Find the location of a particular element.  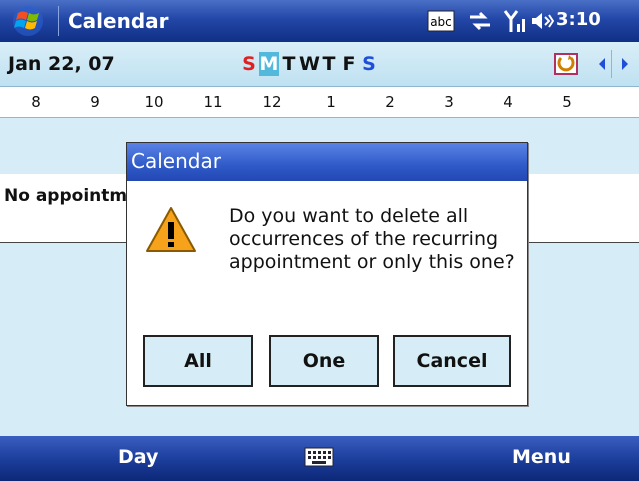

app-title: Calendar is located at coordinates (118, 21).